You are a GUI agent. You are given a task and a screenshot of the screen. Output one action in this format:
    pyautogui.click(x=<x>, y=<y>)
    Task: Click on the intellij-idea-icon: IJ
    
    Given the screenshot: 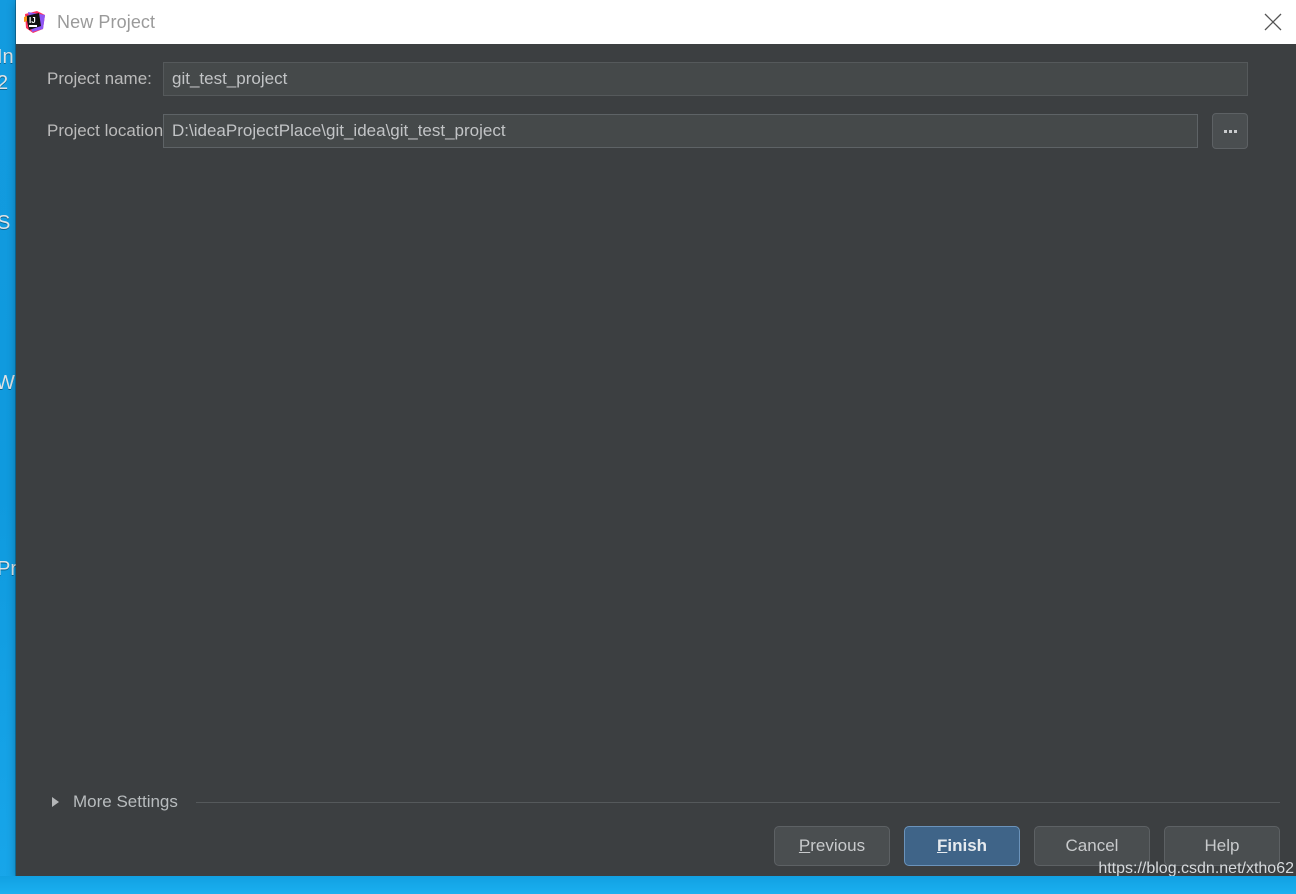 What is the action you would take?
    pyautogui.click(x=35, y=22)
    